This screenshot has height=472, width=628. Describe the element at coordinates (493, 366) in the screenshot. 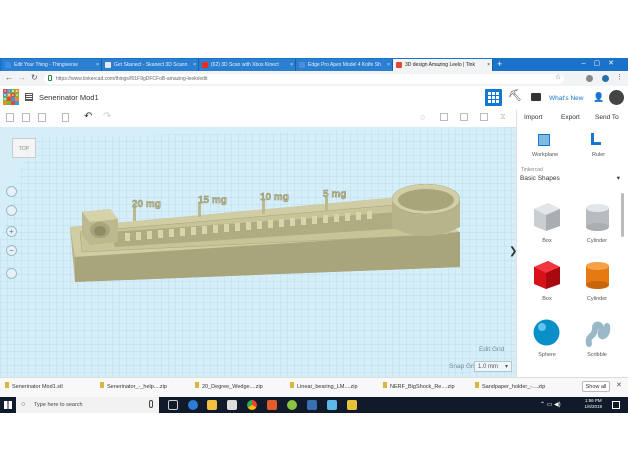

I see `snap-grid-select: 1.0 mm ▾` at that location.